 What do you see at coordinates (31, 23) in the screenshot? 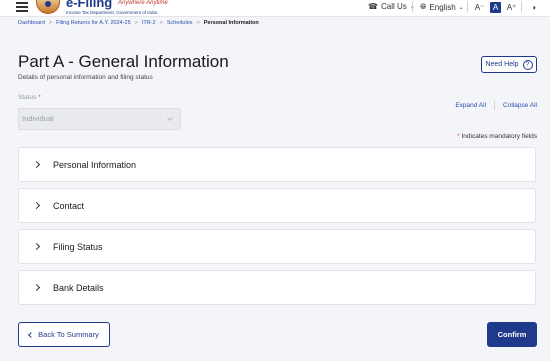
I see `breadcrumb-dashboard: Dashboard` at bounding box center [31, 23].